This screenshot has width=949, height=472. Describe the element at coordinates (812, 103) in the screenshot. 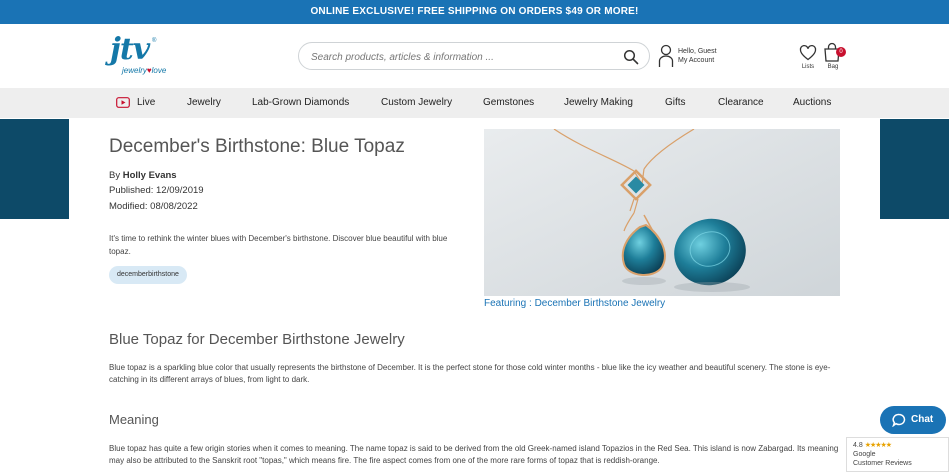

I see `nav-item-auctions: Auctions` at that location.